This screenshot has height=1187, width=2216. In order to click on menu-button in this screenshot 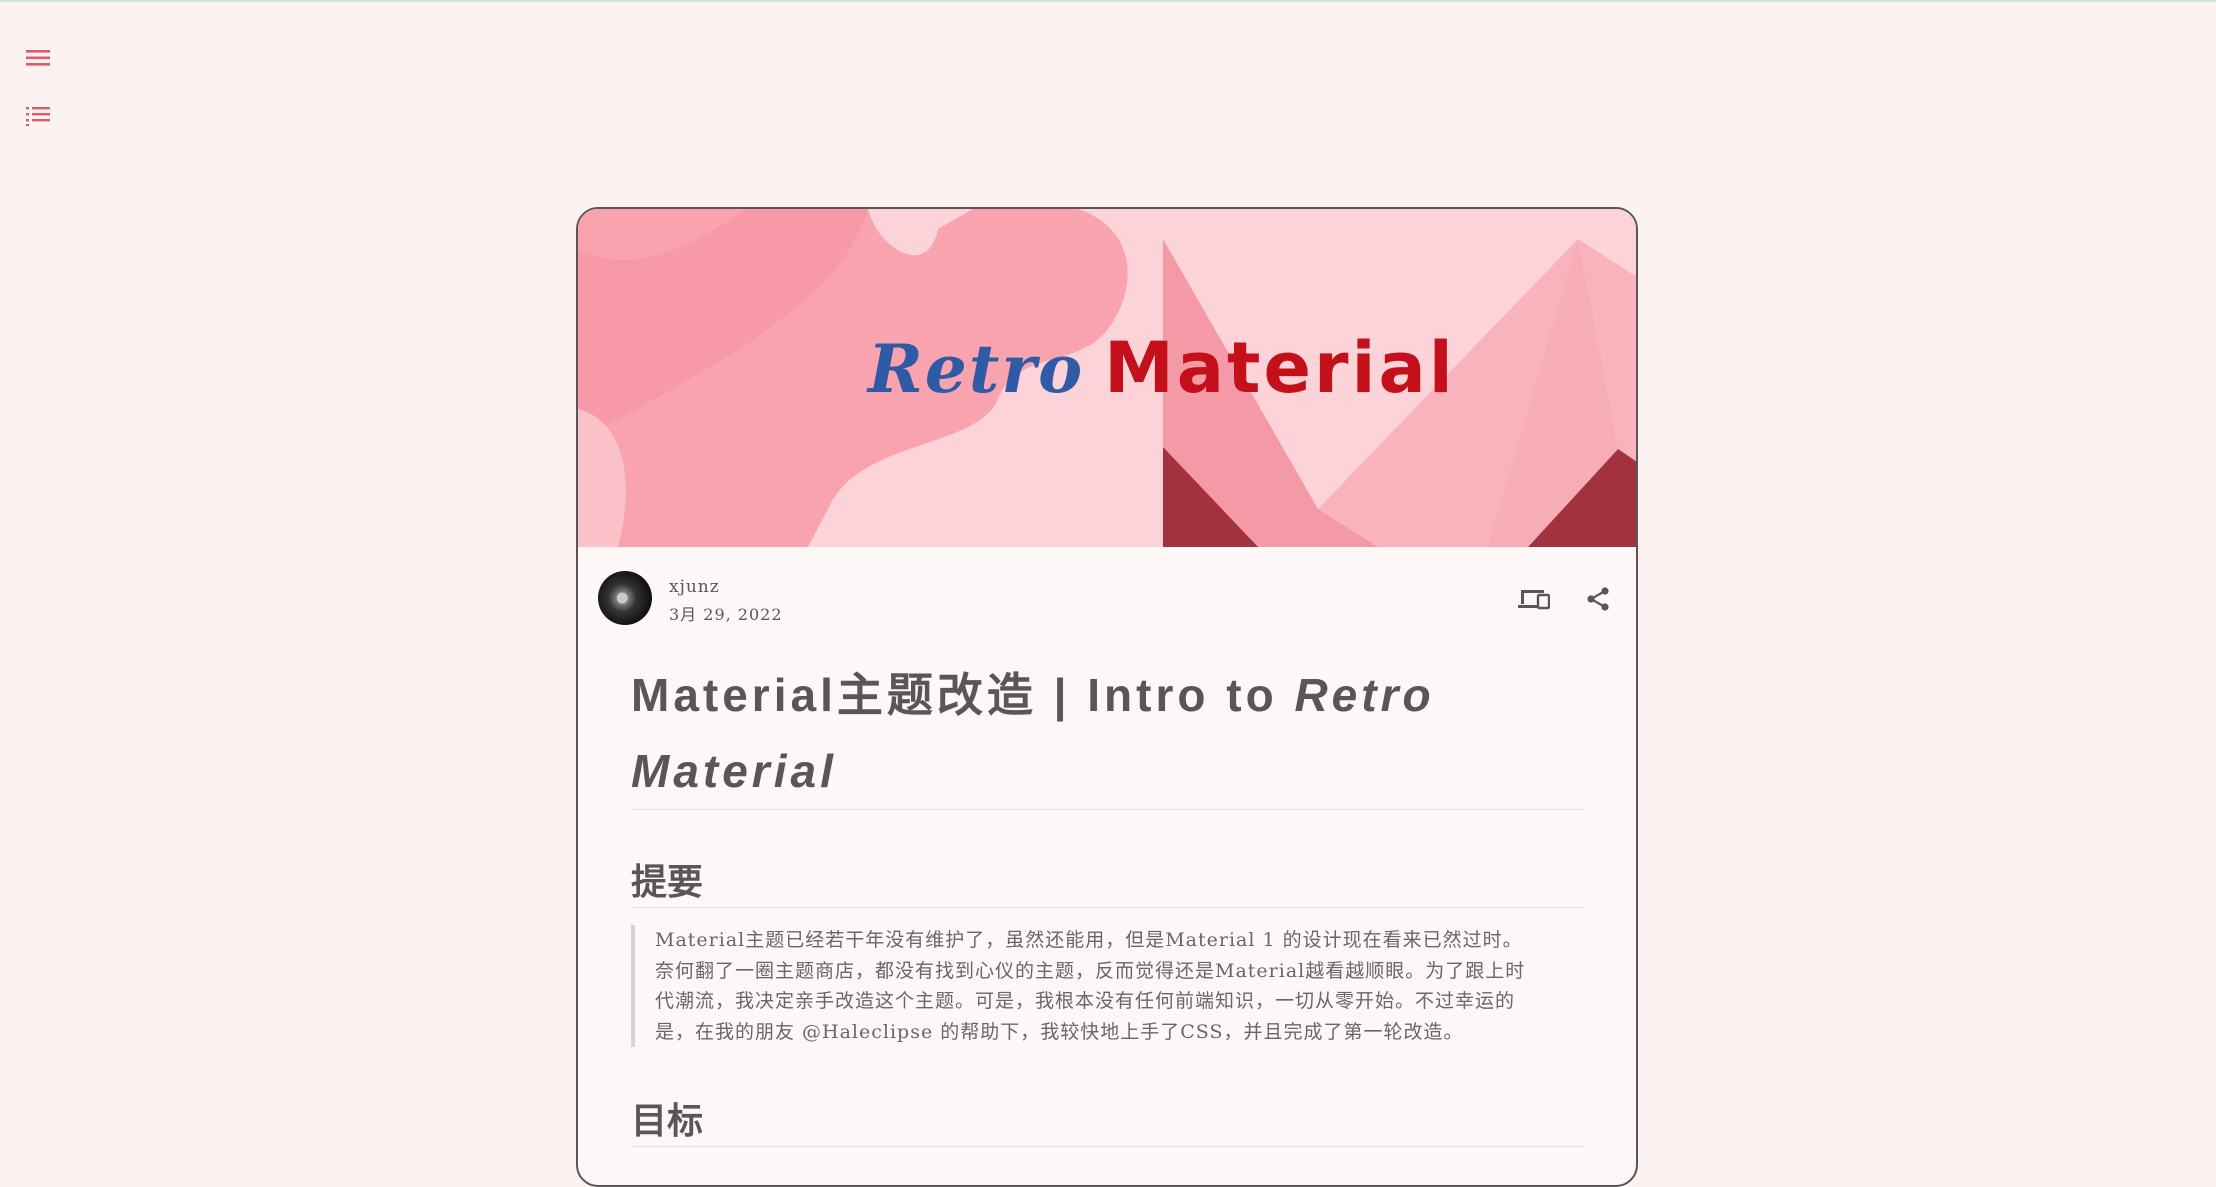, I will do `click(38, 58)`.